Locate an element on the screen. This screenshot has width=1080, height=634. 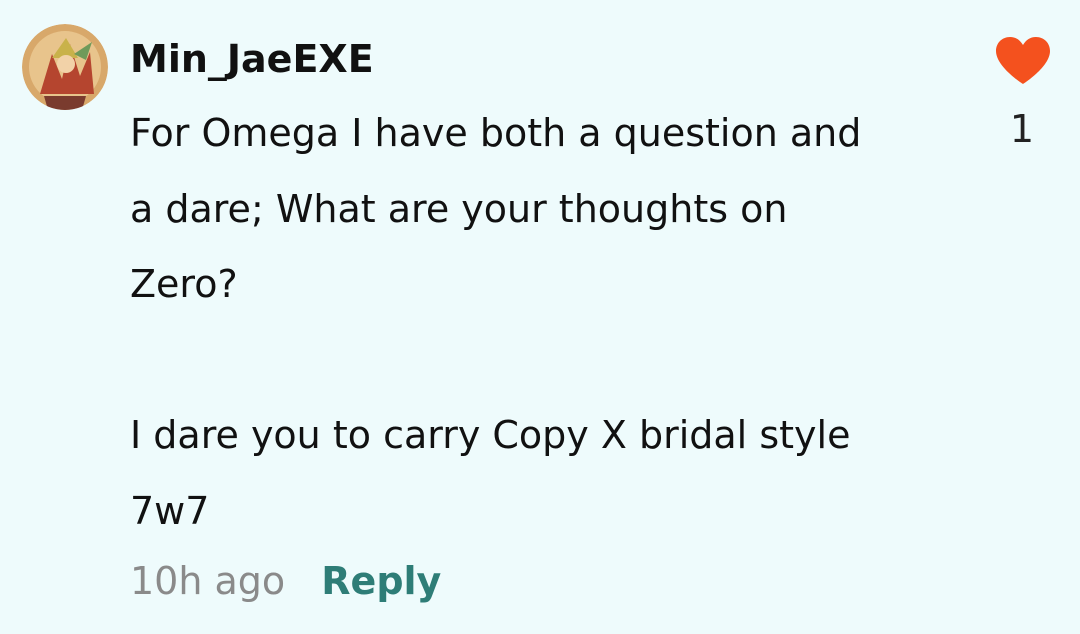
comment-line: I dare you to carry Copy X bridal style is located at coordinates (490, 435).